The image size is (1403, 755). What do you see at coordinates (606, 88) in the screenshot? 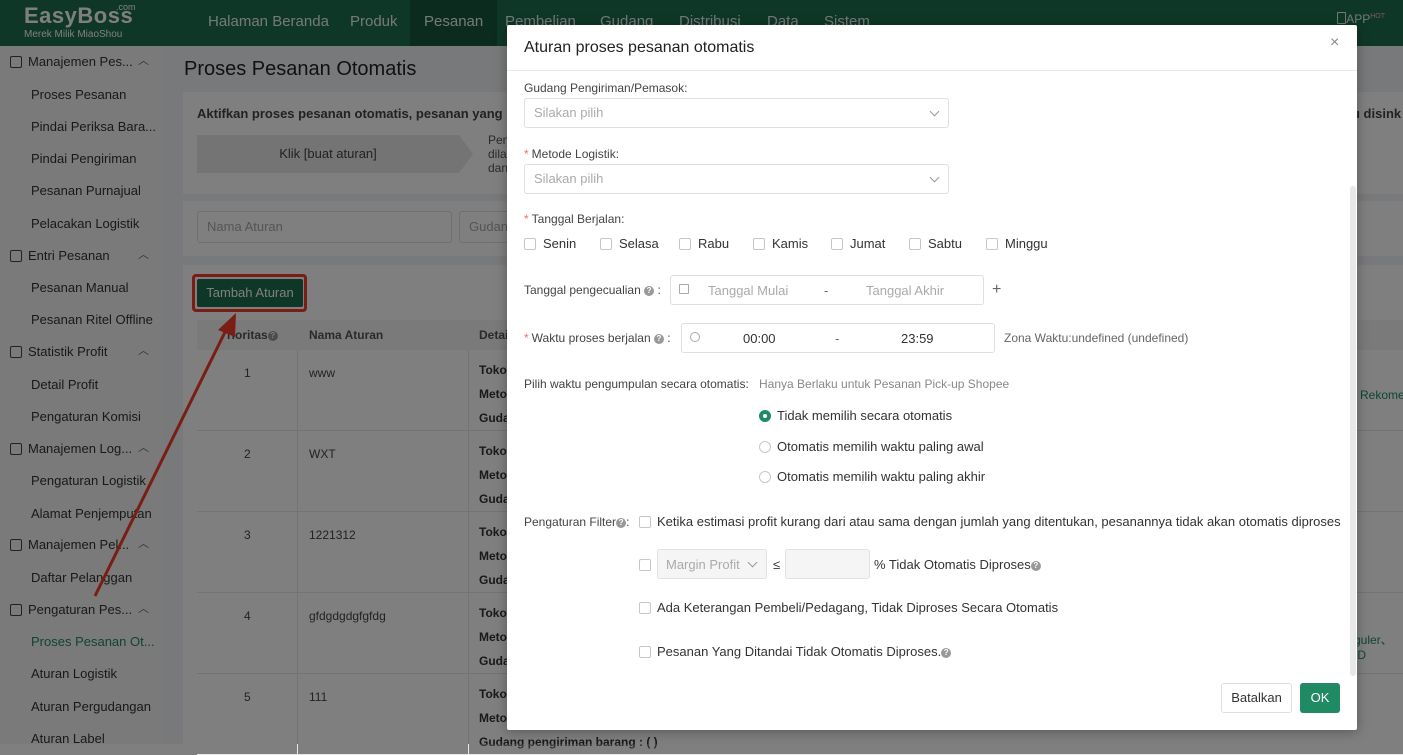
I see `warehouse-label: Gudang Pengiriman/Pemasok:` at bounding box center [606, 88].